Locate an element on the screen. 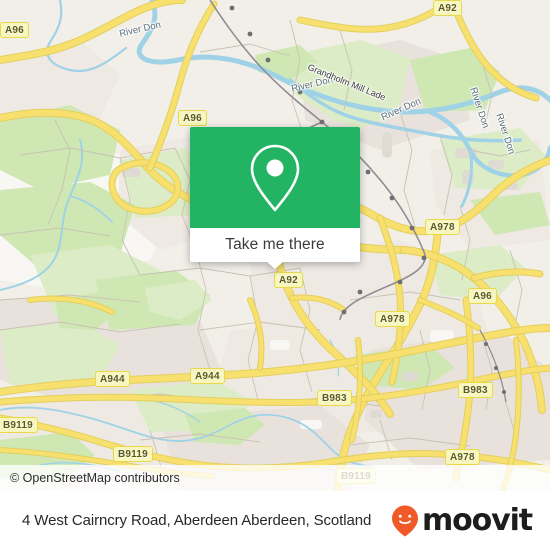 This screenshot has height=550, width=550. popup-header is located at coordinates (275, 177).